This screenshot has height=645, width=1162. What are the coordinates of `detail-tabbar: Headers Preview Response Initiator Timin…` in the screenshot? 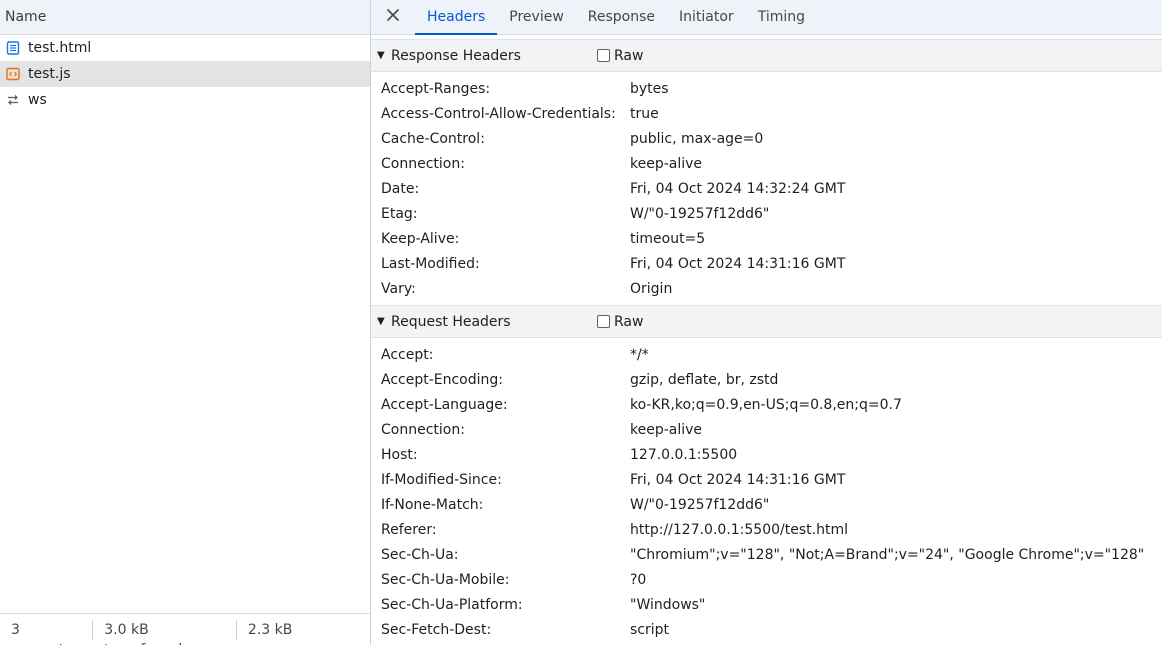 It's located at (766, 17).